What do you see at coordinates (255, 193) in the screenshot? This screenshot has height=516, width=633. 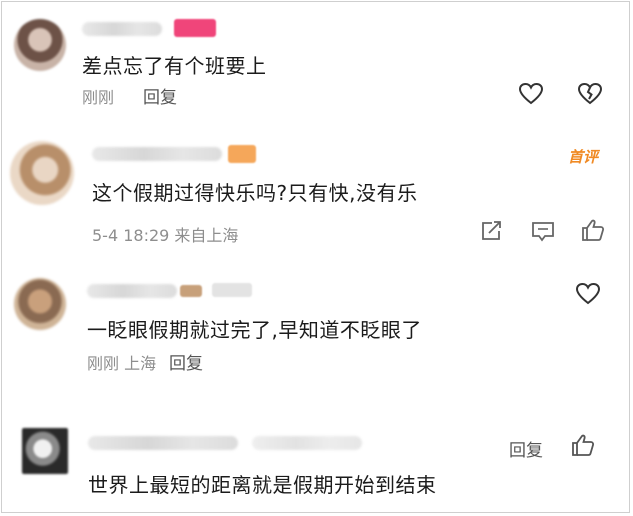 I see `comment-text: 这个假期过得快乐吗?只有快,没有乐` at bounding box center [255, 193].